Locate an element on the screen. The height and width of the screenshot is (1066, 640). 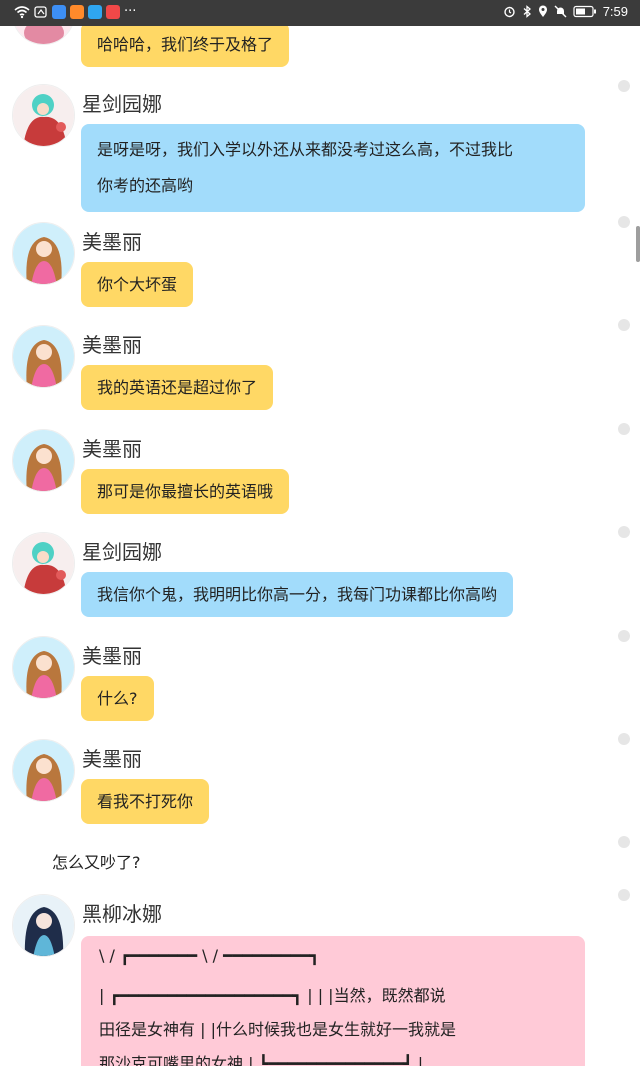
wifi-icon is located at coordinates (22, 11).